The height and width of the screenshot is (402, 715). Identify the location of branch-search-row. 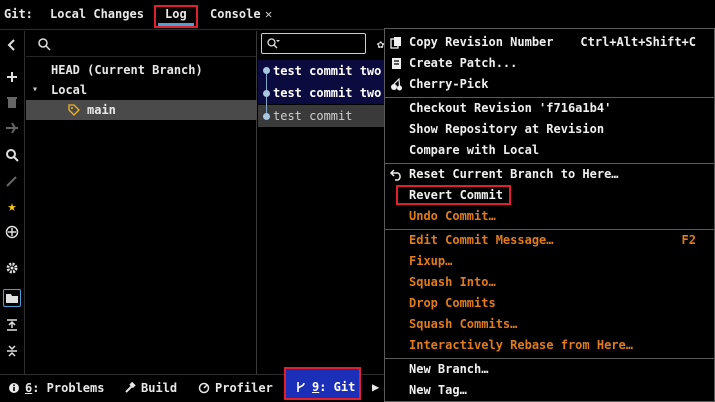
(141, 44).